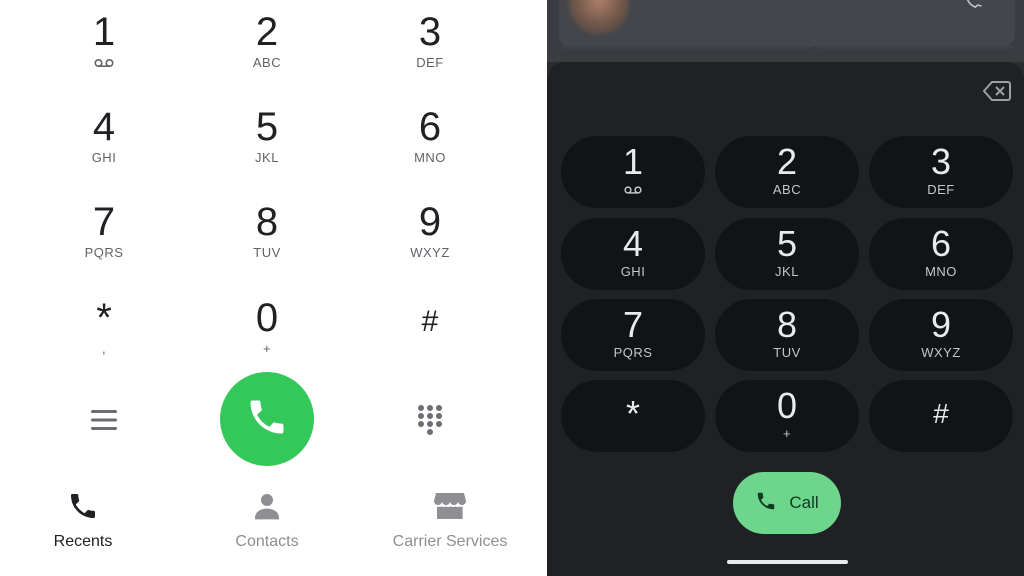 The height and width of the screenshot is (576, 1024). Describe the element at coordinates (450, 541) in the screenshot. I see `tab-label: Carrier Services` at that location.